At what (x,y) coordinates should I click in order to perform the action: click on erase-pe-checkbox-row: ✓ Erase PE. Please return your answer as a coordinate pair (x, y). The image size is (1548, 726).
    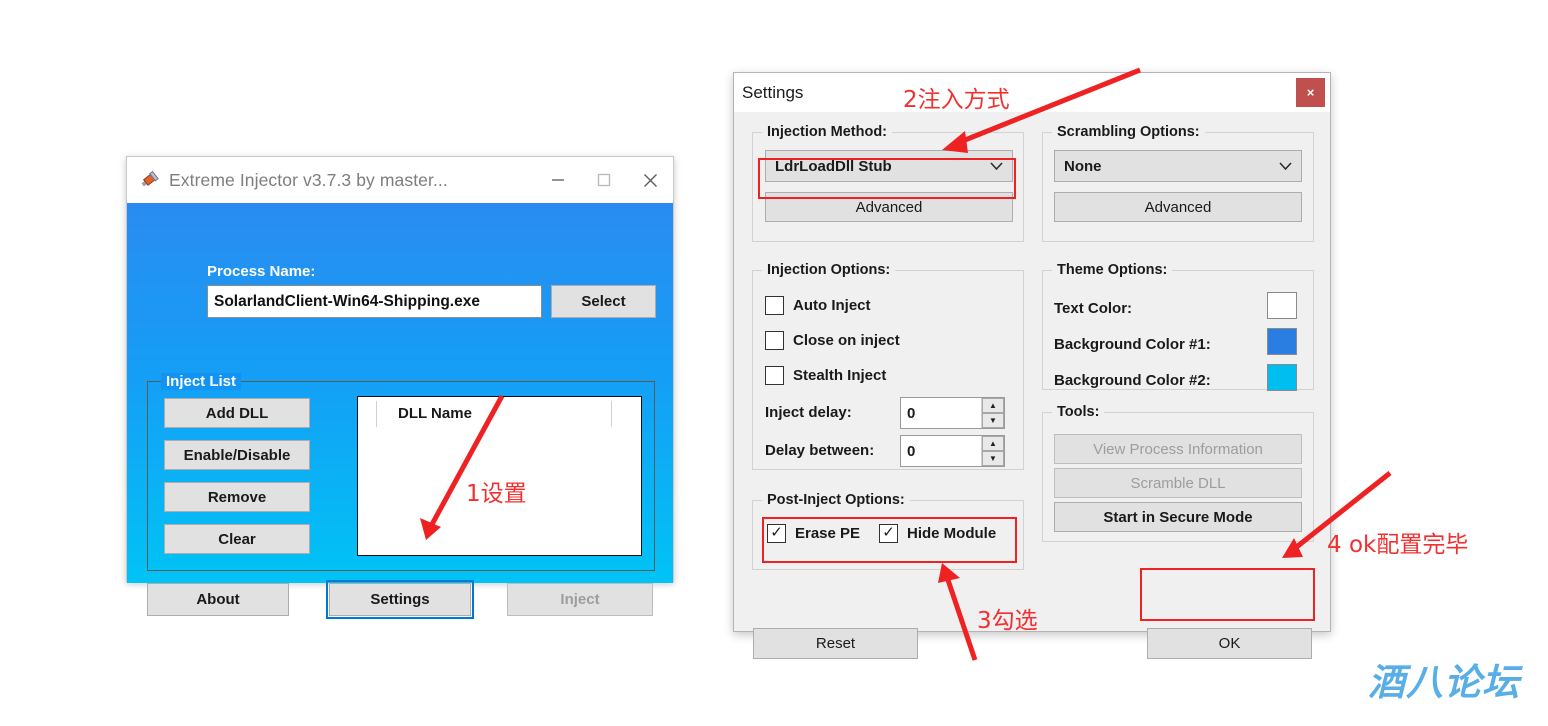
    Looking at the image, I should click on (813, 533).